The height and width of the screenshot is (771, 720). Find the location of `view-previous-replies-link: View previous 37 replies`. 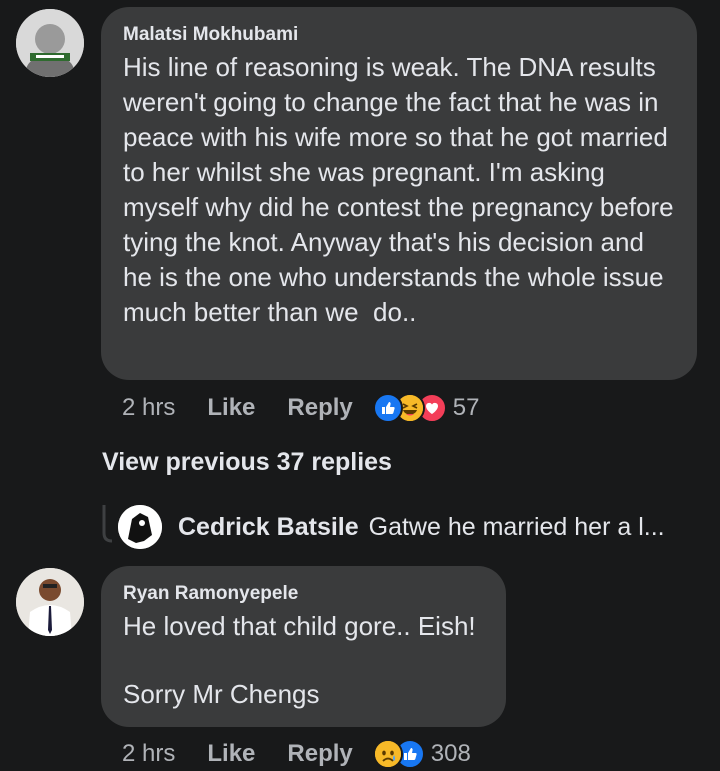

view-previous-replies-link: View previous 37 replies is located at coordinates (247, 462).